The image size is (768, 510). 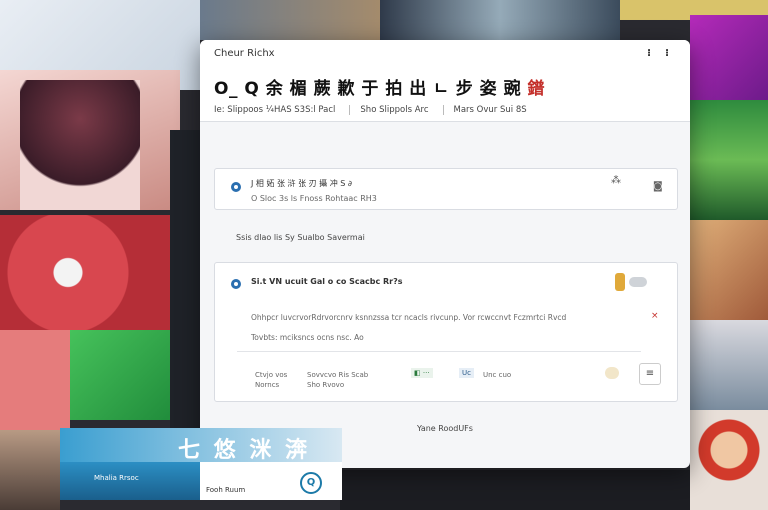 I want to click on decorative-illustration, so click(x=633, y=283).